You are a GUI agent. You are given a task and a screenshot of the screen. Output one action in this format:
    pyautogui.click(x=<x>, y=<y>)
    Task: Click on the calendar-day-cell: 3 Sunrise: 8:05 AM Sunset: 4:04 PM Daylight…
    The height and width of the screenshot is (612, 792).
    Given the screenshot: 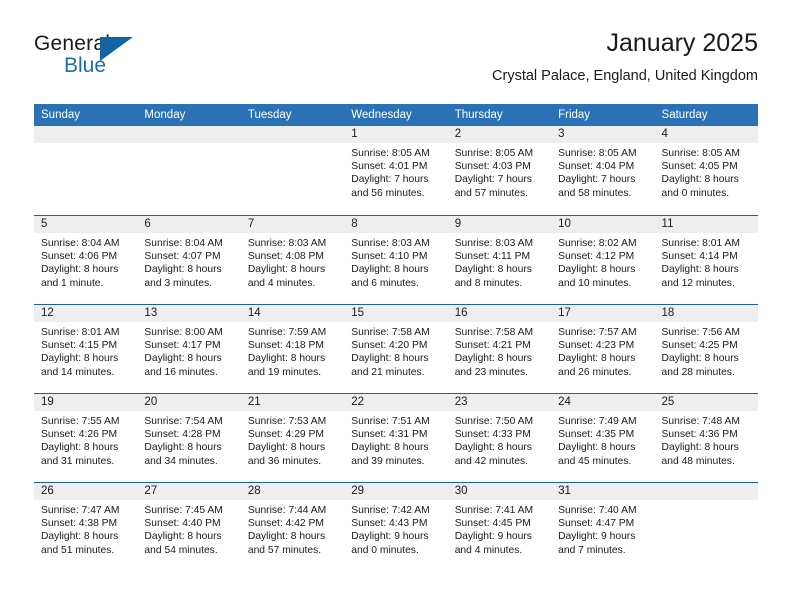 What is the action you would take?
    pyautogui.click(x=603, y=170)
    